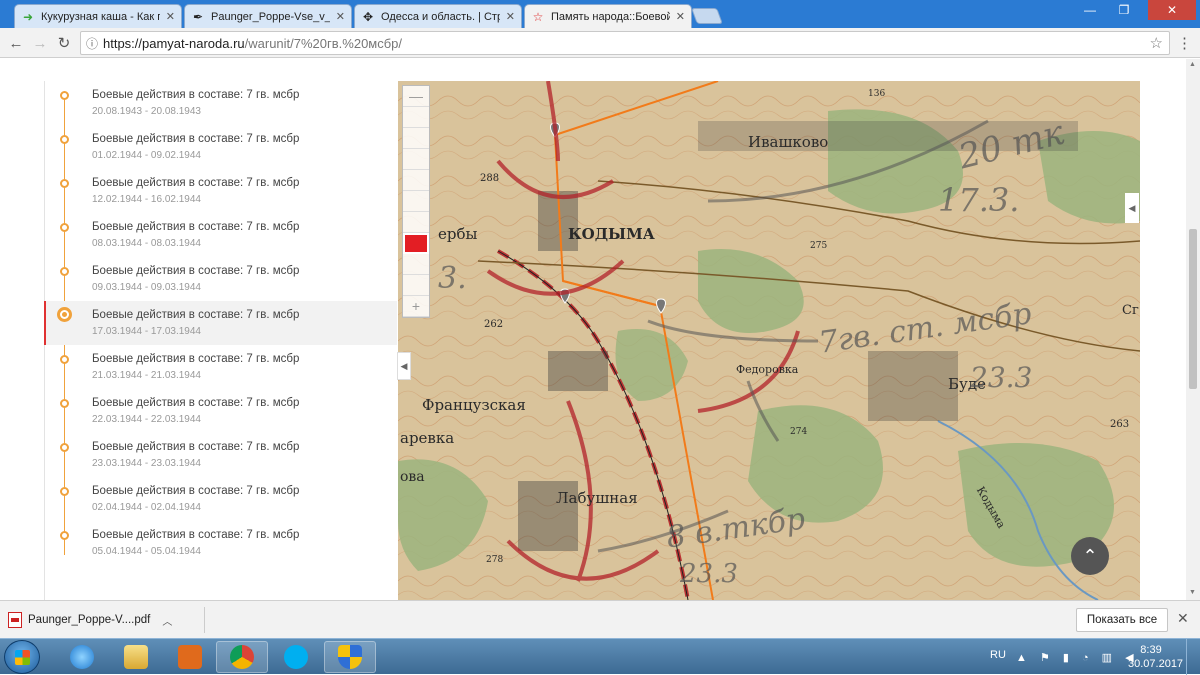  I want to click on map-label: Ивашково, so click(788, 142).